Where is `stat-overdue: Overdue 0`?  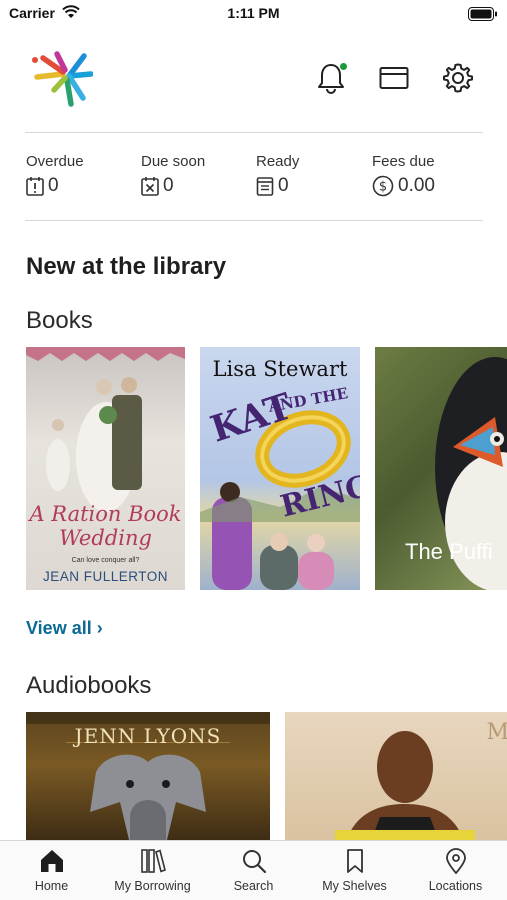 stat-overdue: Overdue 0 is located at coordinates (55, 175).